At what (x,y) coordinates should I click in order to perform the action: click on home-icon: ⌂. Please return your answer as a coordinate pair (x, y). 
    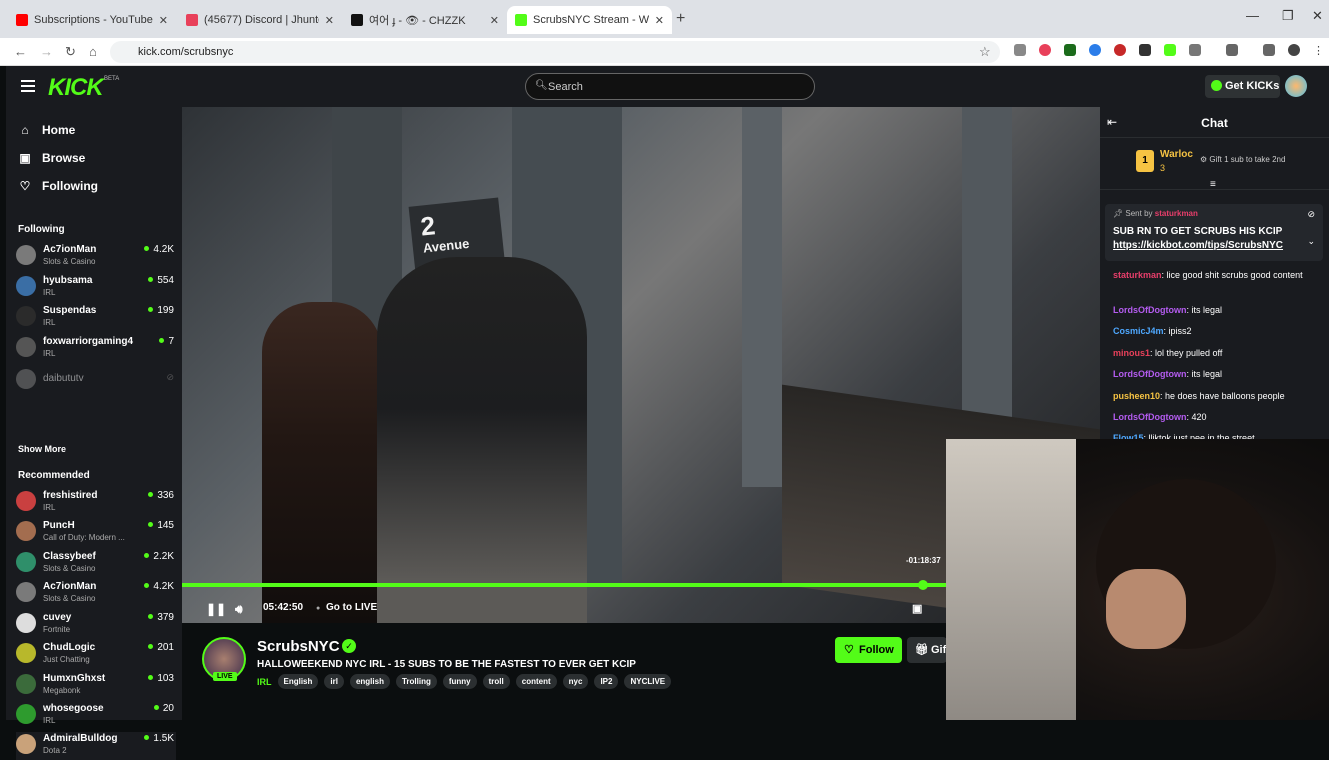
    Looking at the image, I should click on (93, 51).